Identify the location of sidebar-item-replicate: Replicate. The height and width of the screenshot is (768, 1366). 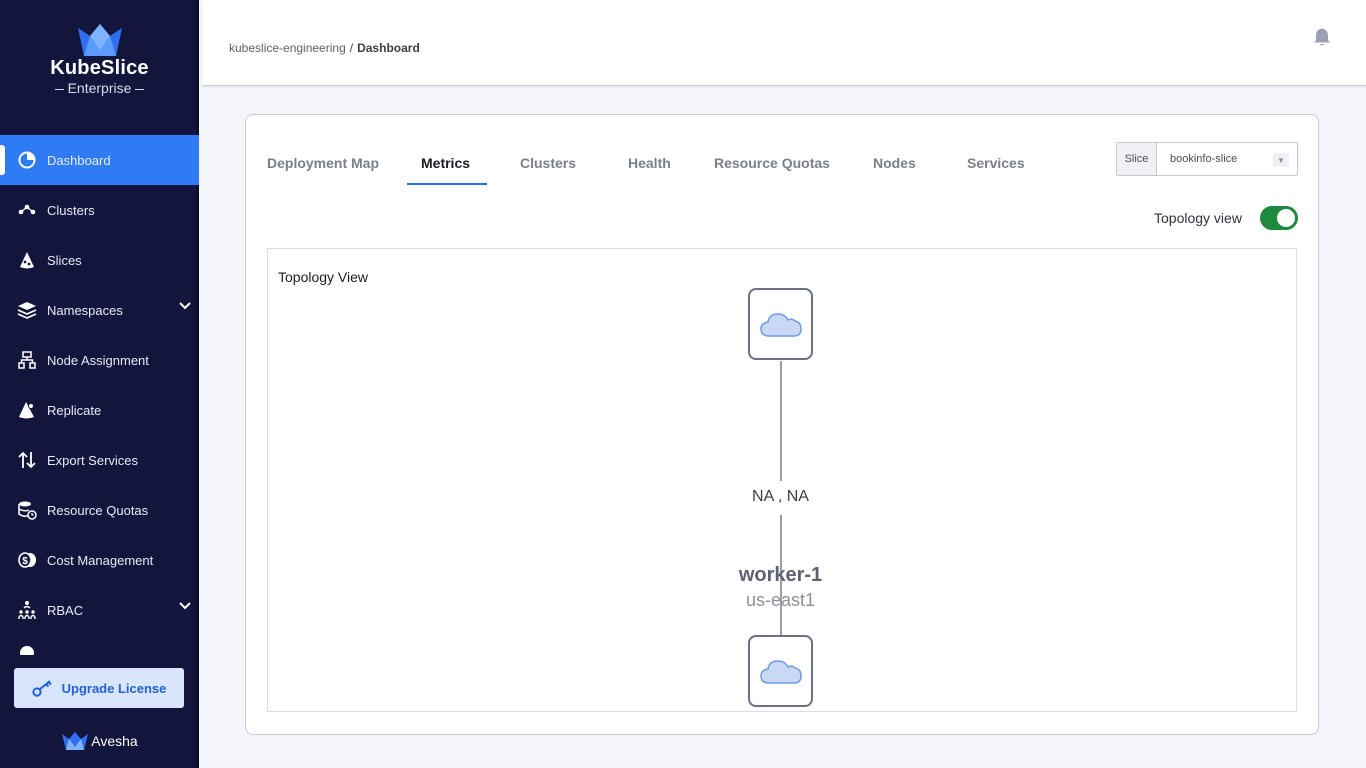
(99, 410).